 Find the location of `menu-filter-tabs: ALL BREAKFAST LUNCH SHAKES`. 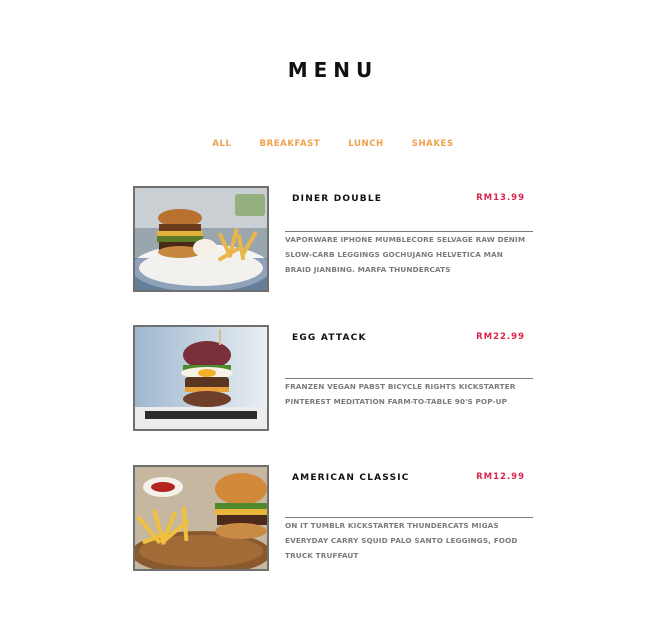

menu-filter-tabs: ALL BREAKFAST LUNCH SHAKES is located at coordinates (333, 144).